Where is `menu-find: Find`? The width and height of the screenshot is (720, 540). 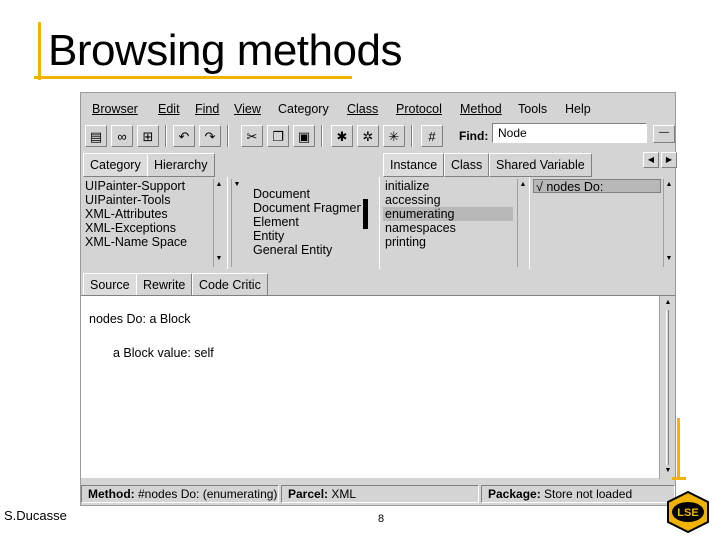 menu-find: Find is located at coordinates (207, 109).